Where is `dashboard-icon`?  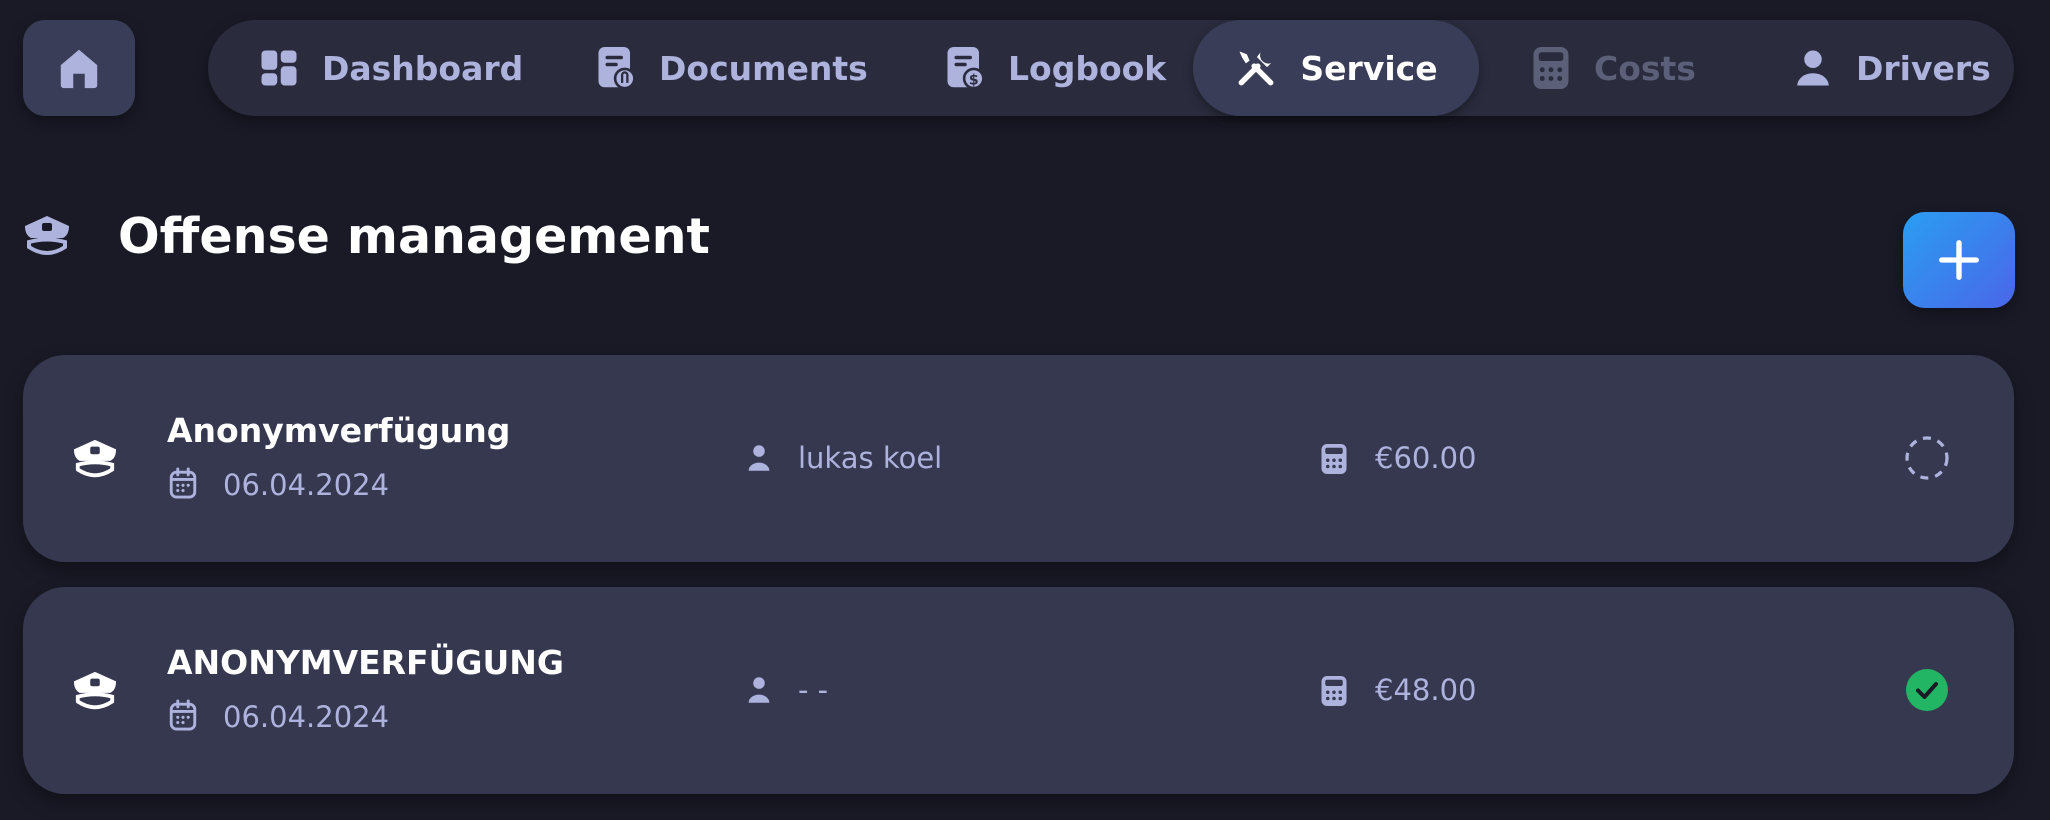 dashboard-icon is located at coordinates (279, 68).